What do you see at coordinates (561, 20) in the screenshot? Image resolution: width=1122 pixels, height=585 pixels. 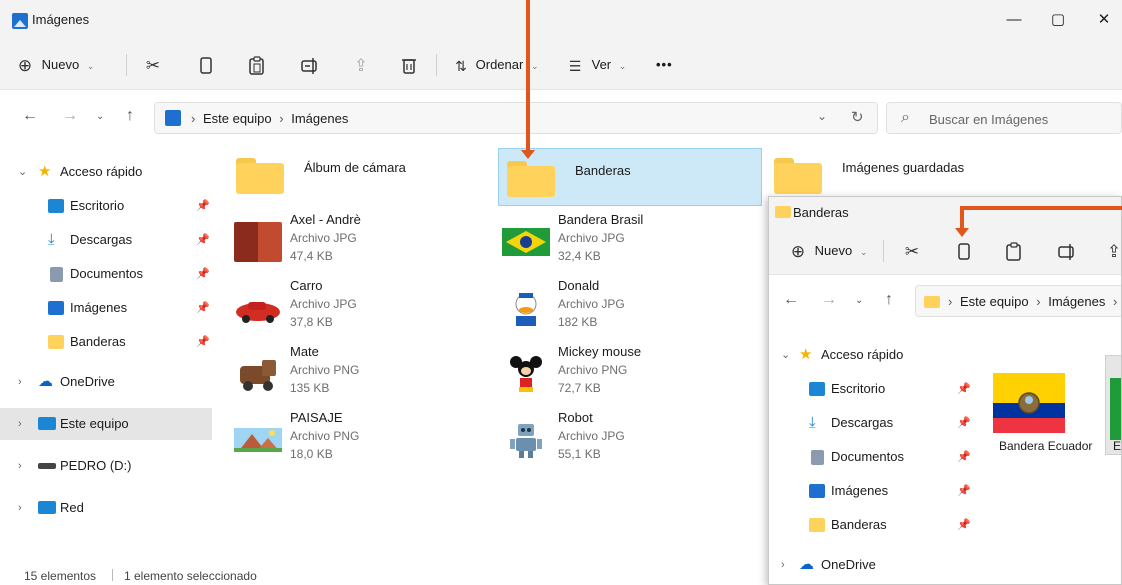 I see `title-bar: Imágenes — ▢ ✕` at bounding box center [561, 20].